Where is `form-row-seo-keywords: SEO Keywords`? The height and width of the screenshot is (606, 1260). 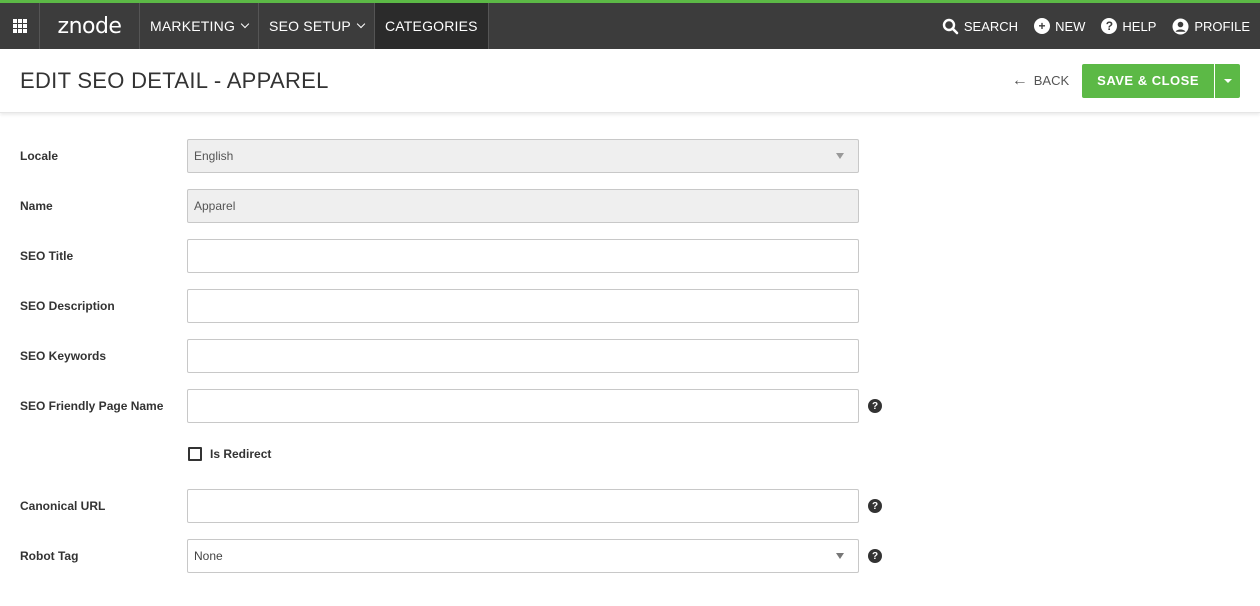 form-row-seo-keywords: SEO Keywords is located at coordinates (630, 364).